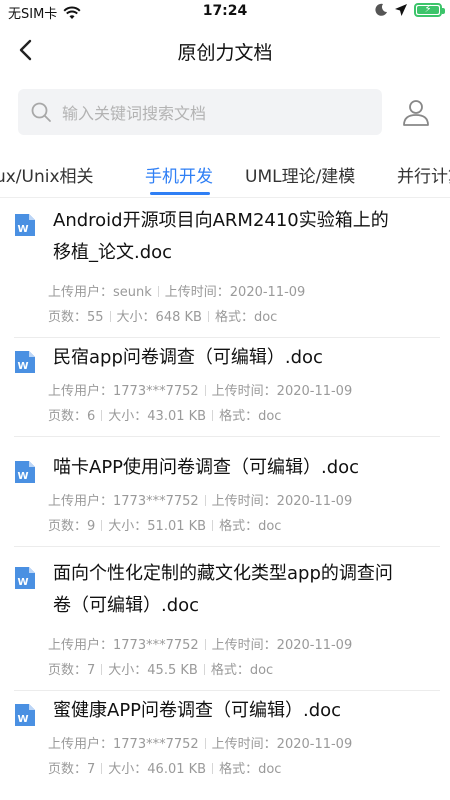  Describe the element at coordinates (100, 292) in the screenshot. I see `uploader-text: 上传用户：seunk` at that location.